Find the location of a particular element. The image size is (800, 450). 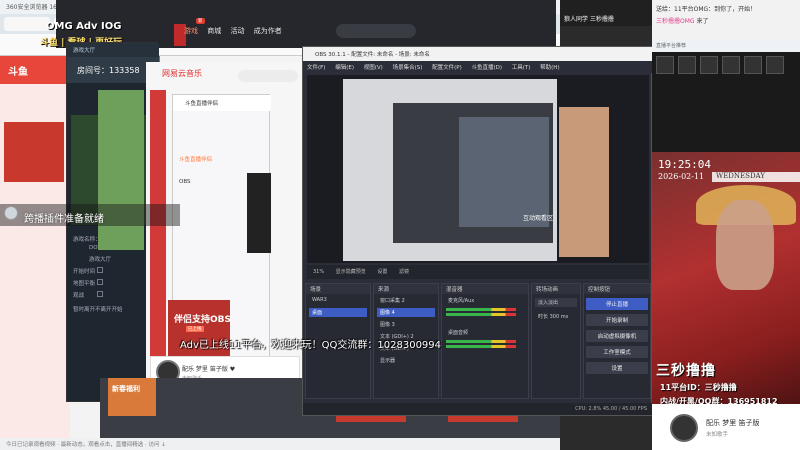

music-artist: 未知歌手 is located at coordinates (717, 435).